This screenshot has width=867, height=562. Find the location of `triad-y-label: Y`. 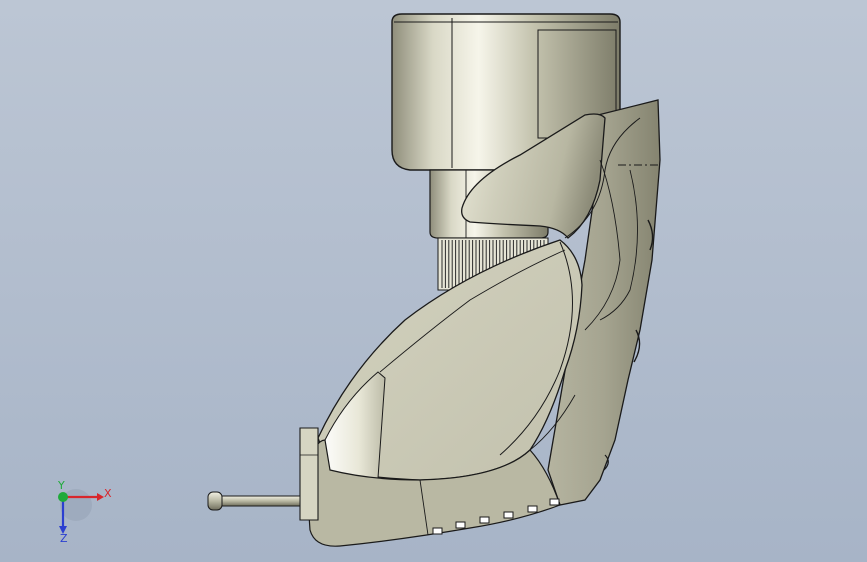

triad-y-label: Y is located at coordinates (61, 485).